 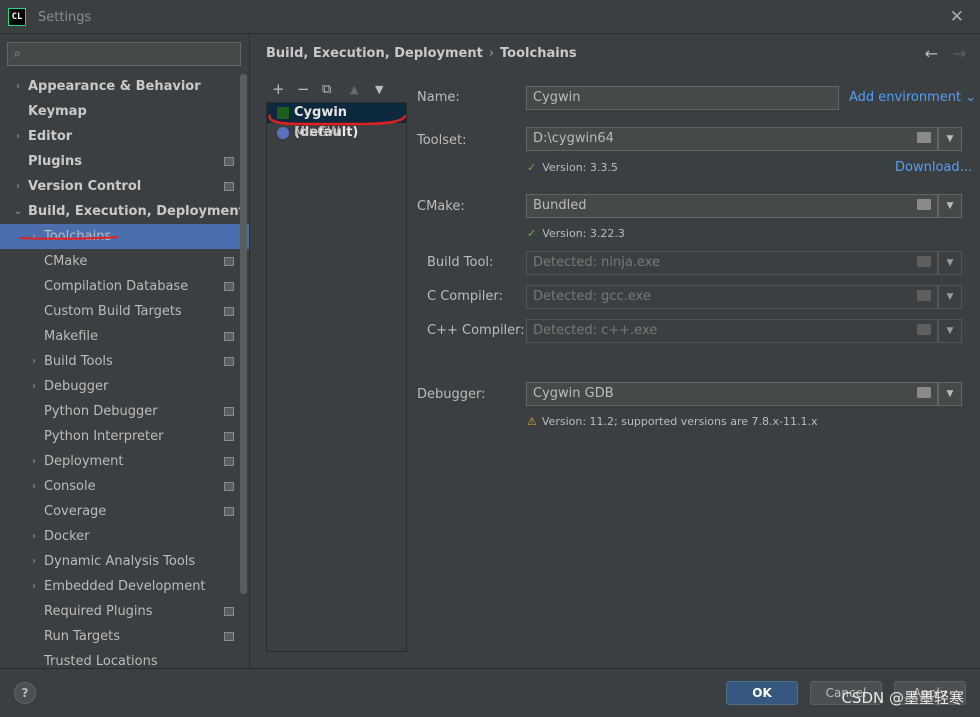 I want to click on sidebar-item-label: Python Interpreter, so click(x=104, y=436).